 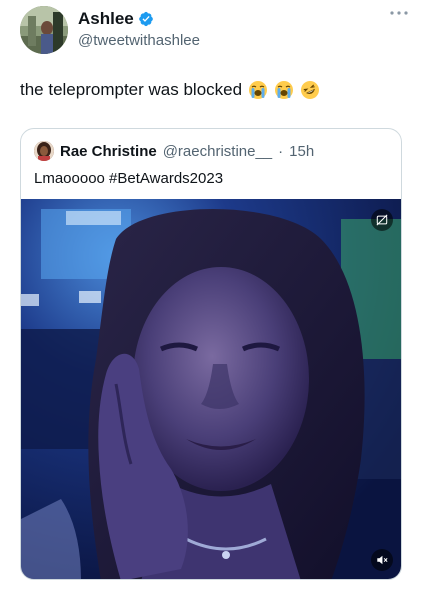 I want to click on quoted-author-display-name: Rae Christine, so click(x=108, y=151).